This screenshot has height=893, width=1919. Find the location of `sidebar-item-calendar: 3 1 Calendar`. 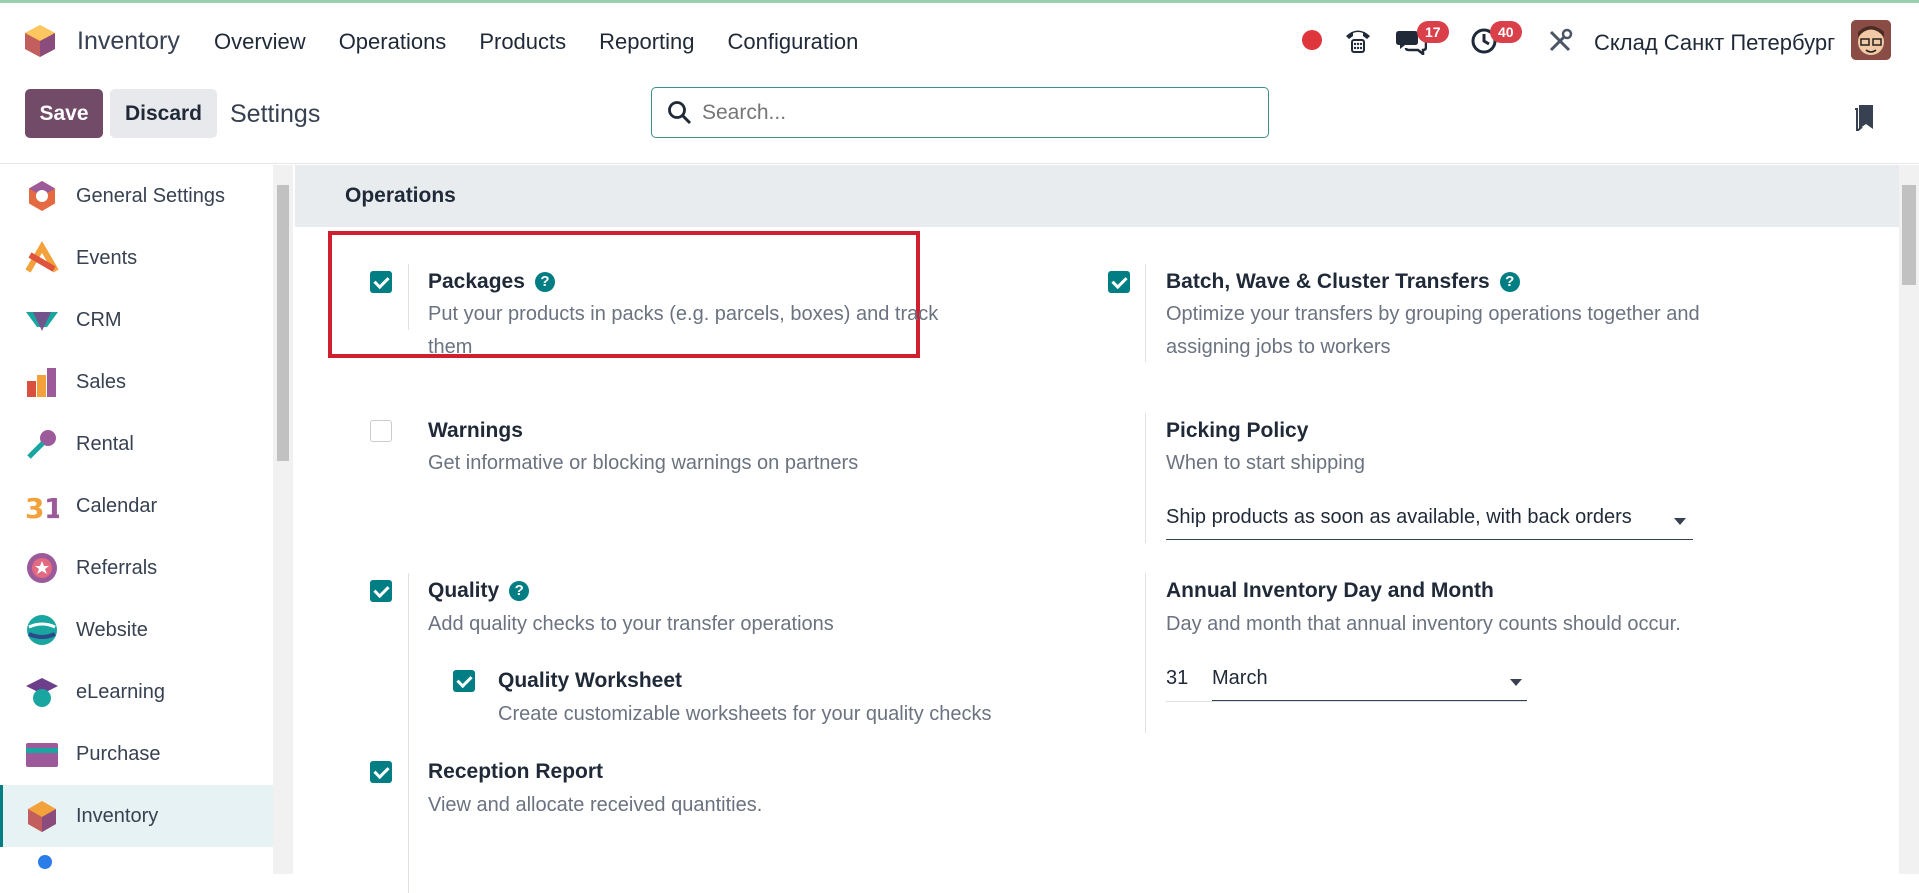

sidebar-item-calendar: 3 1 Calendar is located at coordinates (136, 506).